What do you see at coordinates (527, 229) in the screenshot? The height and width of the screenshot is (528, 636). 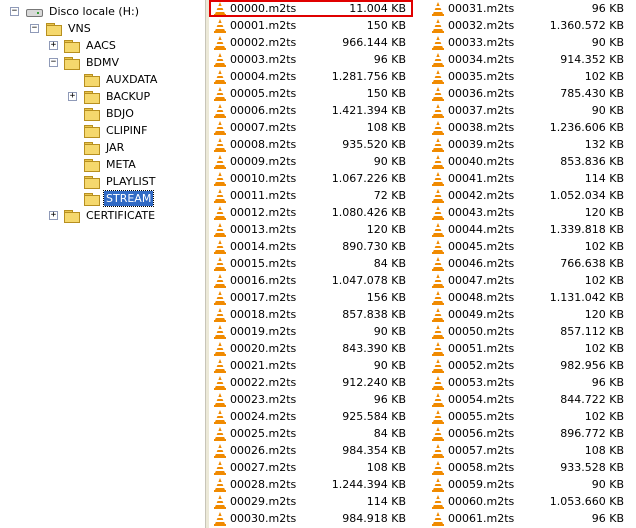 I see `file-row: 00044.m2ts 1.339.818 KB` at bounding box center [527, 229].